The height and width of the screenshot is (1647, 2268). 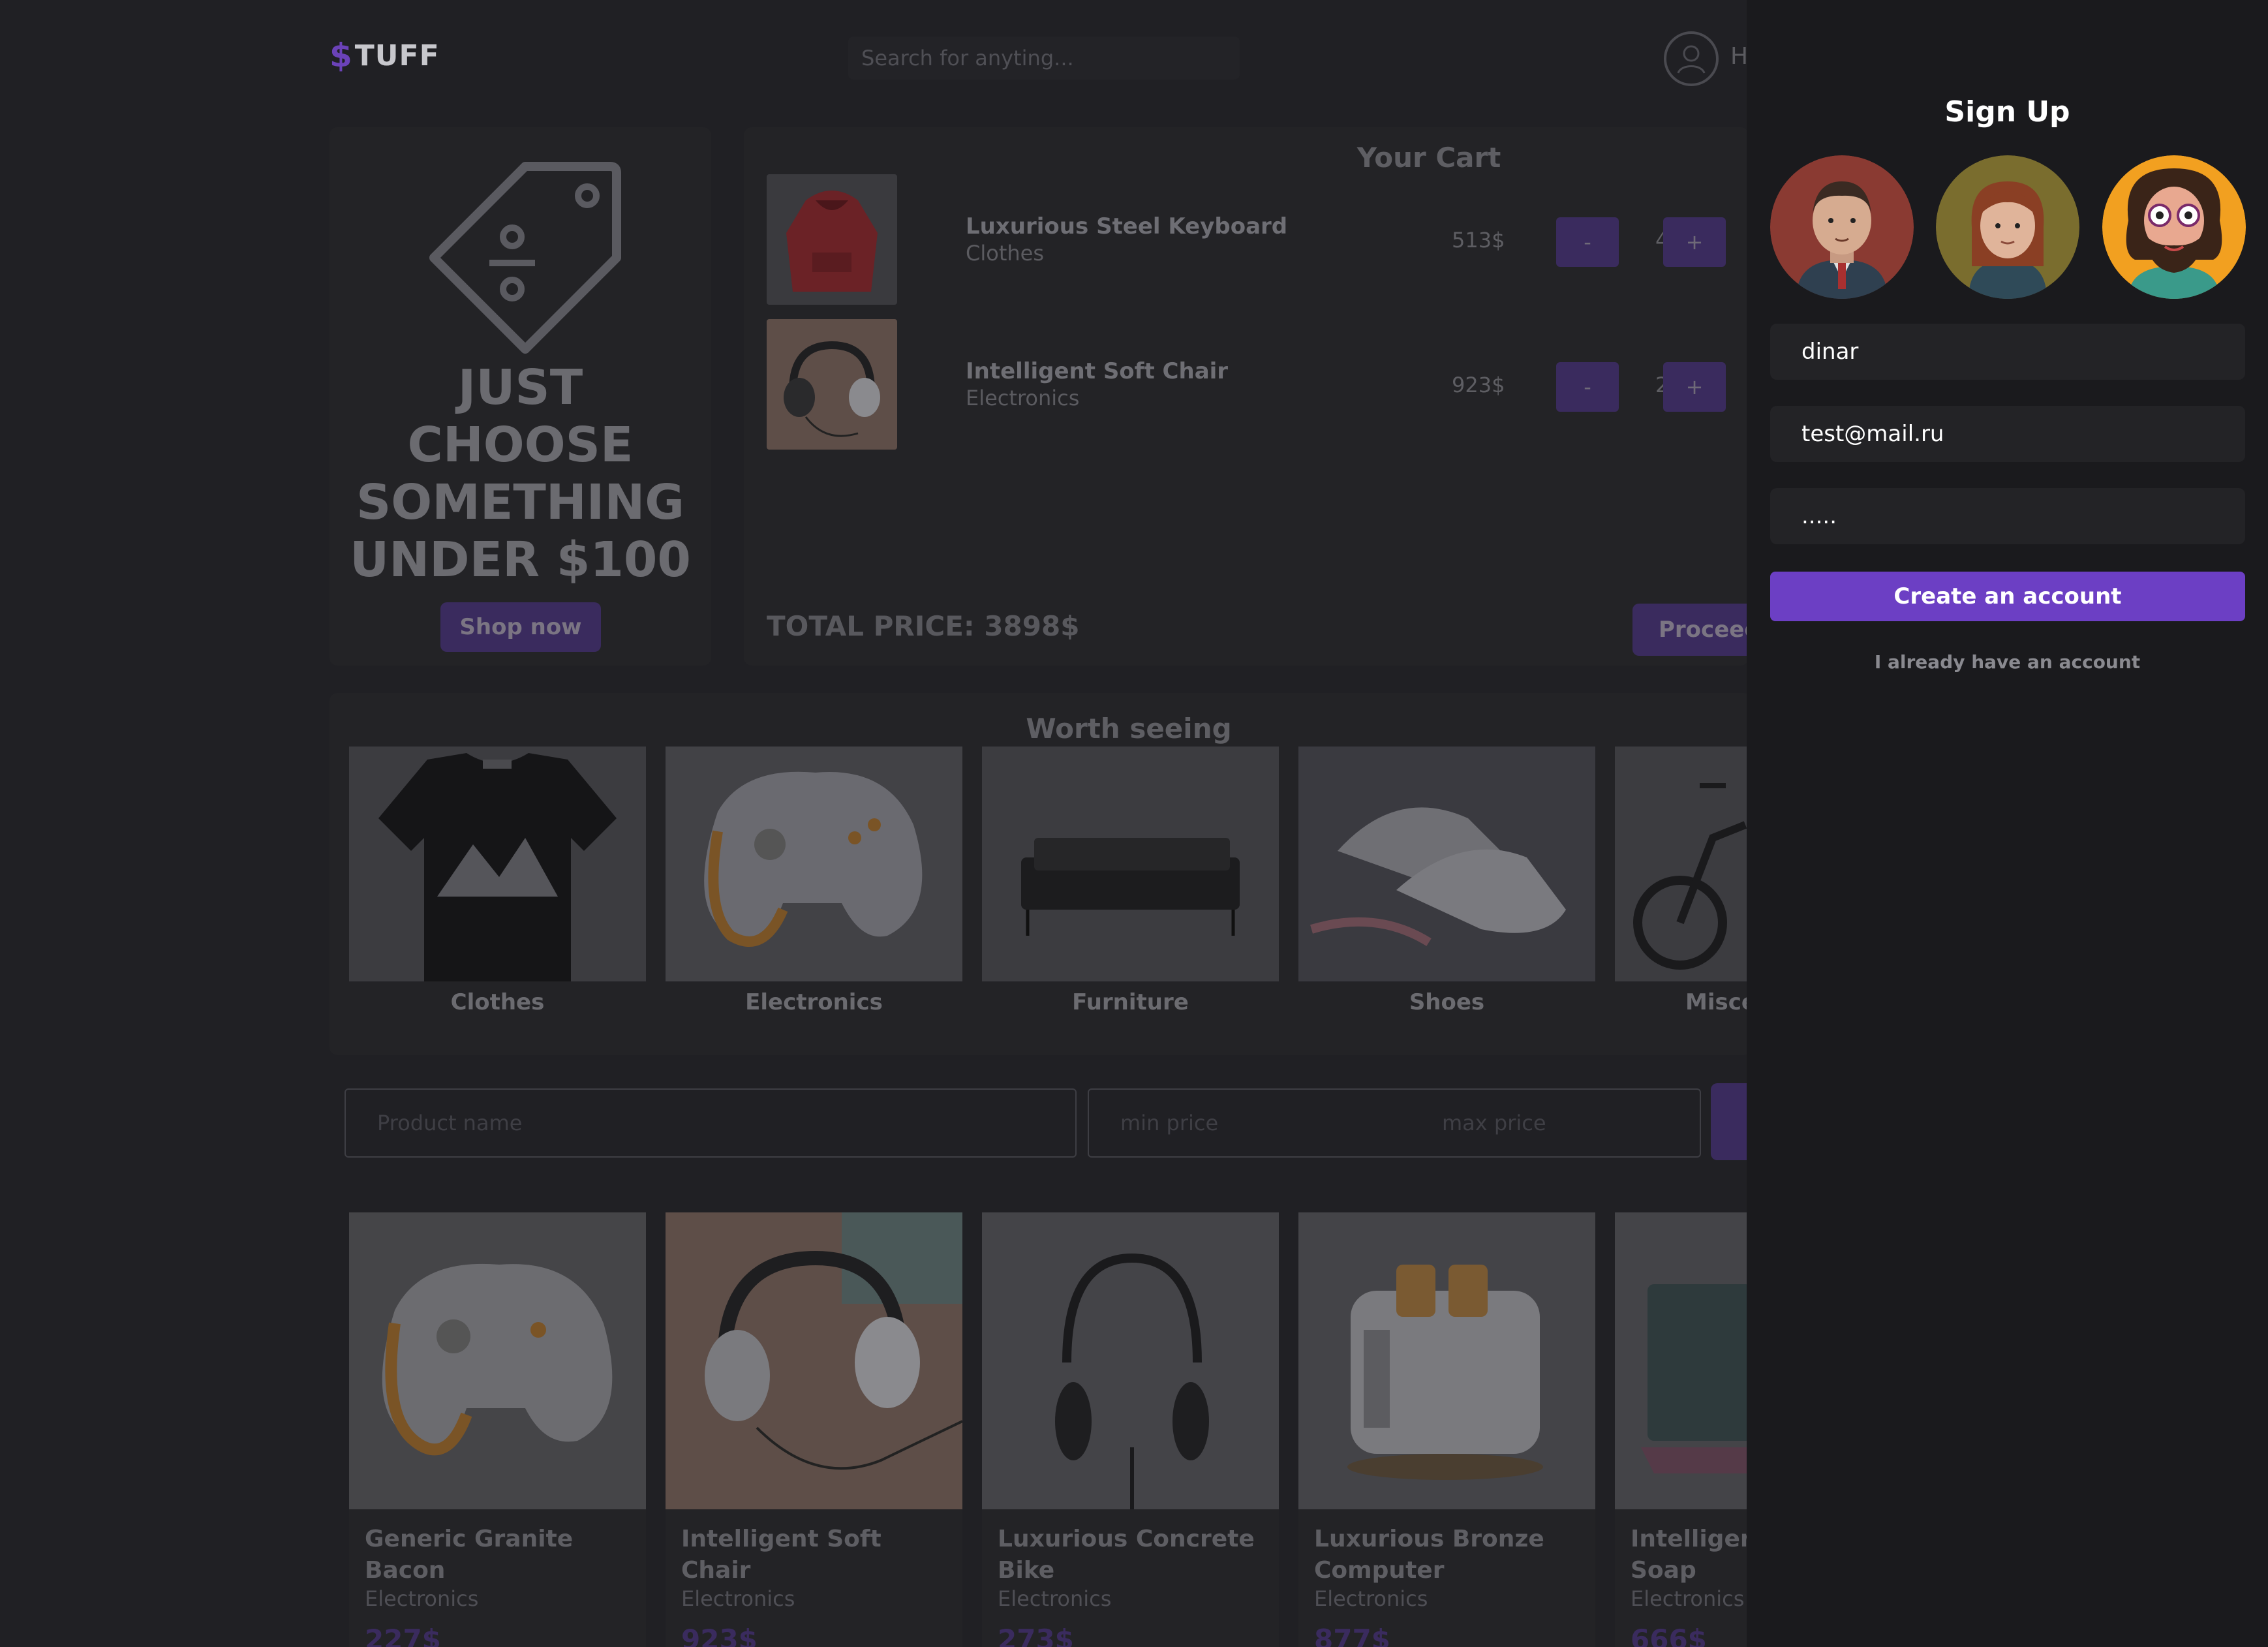 I want to click on logo-symbol: $, so click(x=340, y=55).